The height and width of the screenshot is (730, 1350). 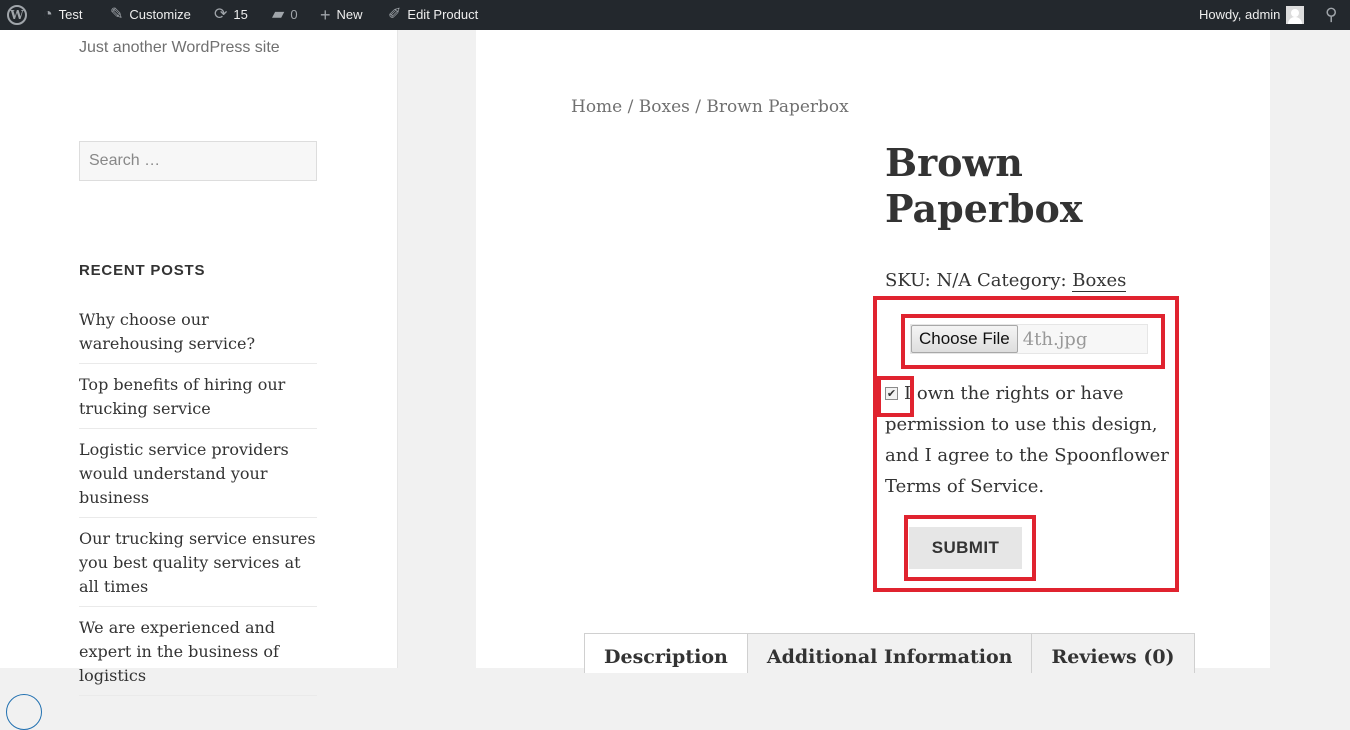 What do you see at coordinates (24, 712) in the screenshot?
I see `scroll-circle-icon` at bounding box center [24, 712].